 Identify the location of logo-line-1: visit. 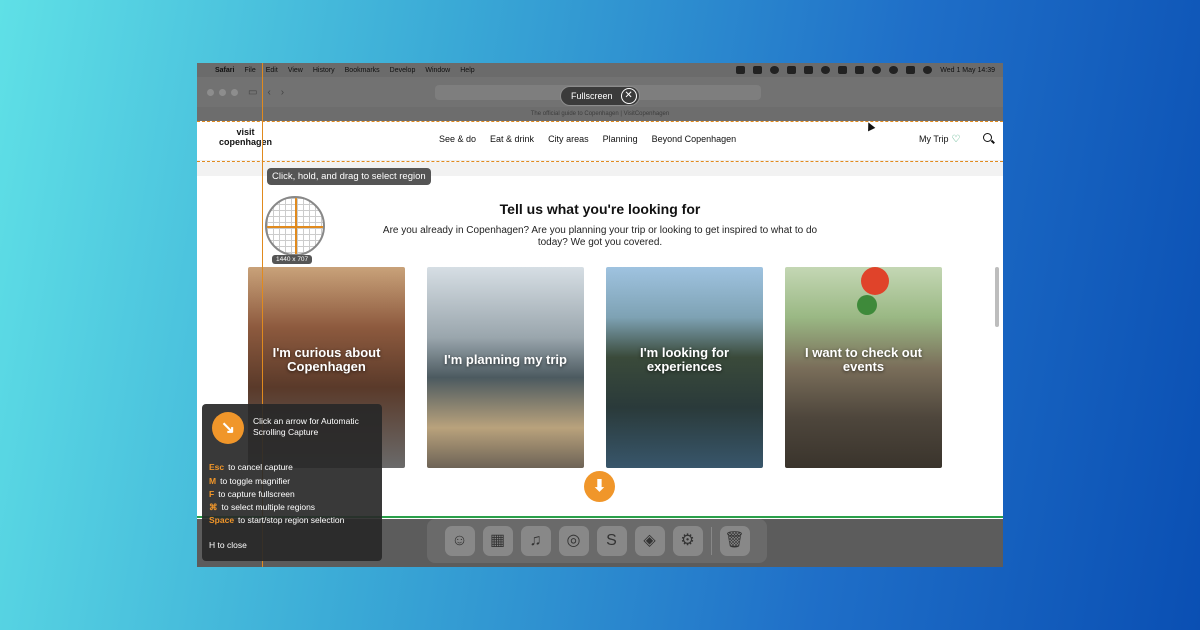
(245, 132).